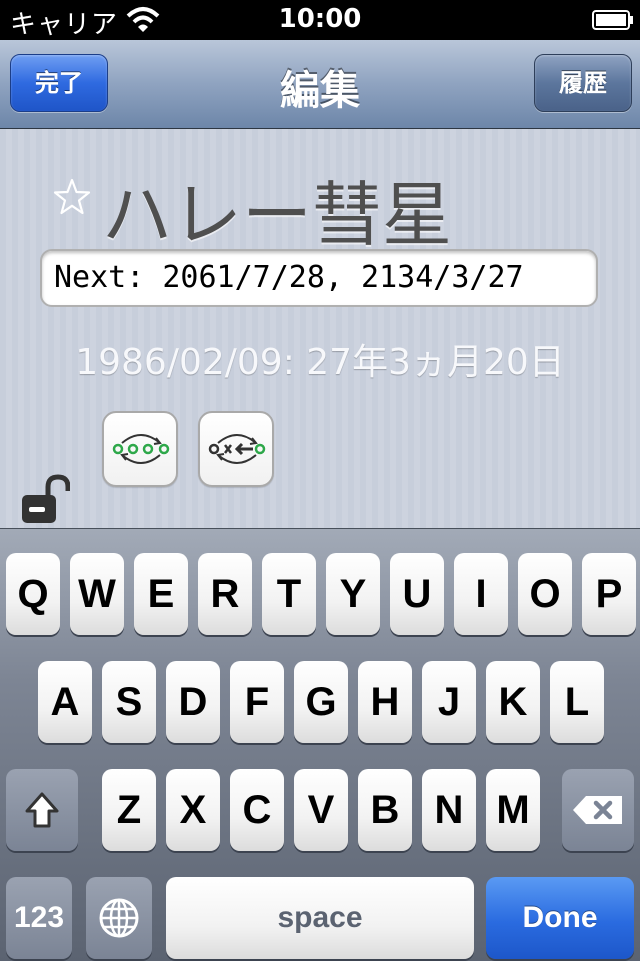  I want to click on note-input: Next: 2061/7/28, 2134/3/27, so click(319, 278).